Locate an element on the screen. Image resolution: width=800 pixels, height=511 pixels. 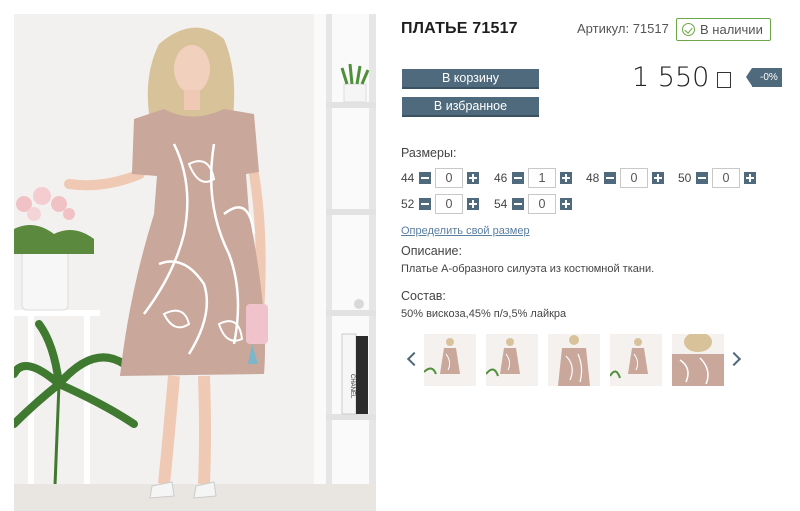
size-row-44: 44 0 is located at coordinates (440, 178).